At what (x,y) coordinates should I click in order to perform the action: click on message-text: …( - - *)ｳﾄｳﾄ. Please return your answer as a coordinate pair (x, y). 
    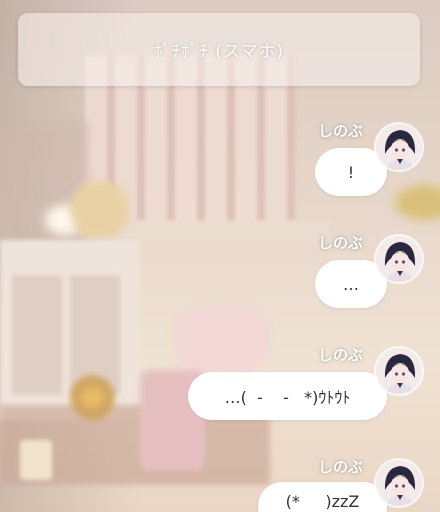
    Looking at the image, I should click on (287, 397).